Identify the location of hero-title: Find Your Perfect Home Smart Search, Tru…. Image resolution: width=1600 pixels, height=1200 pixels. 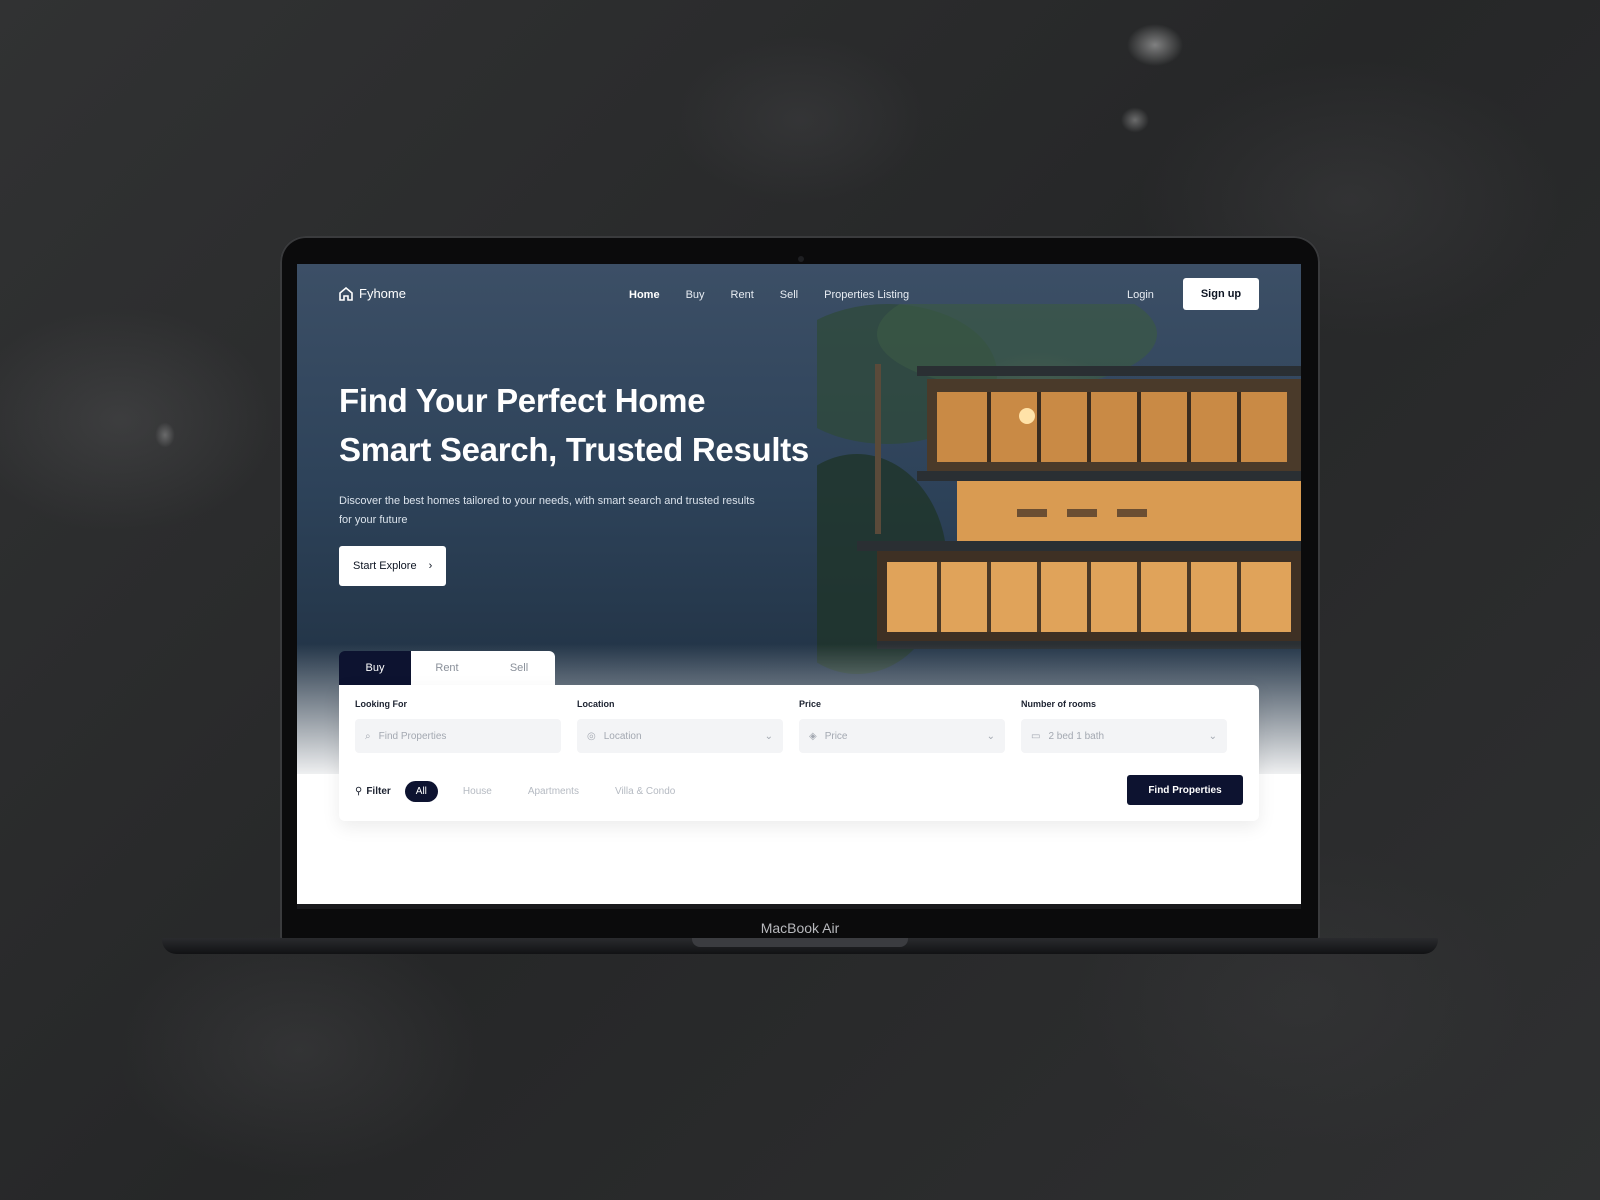
(574, 425).